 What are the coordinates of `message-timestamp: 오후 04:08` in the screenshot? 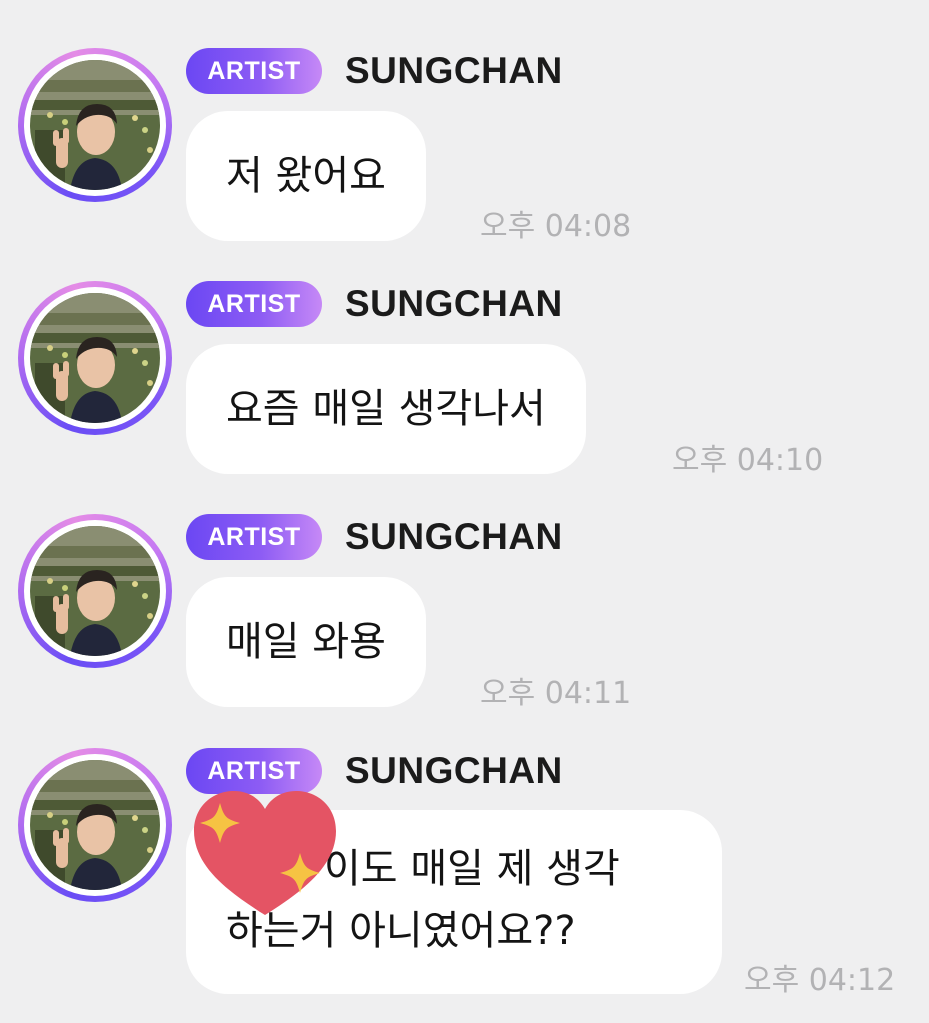 It's located at (556, 226).